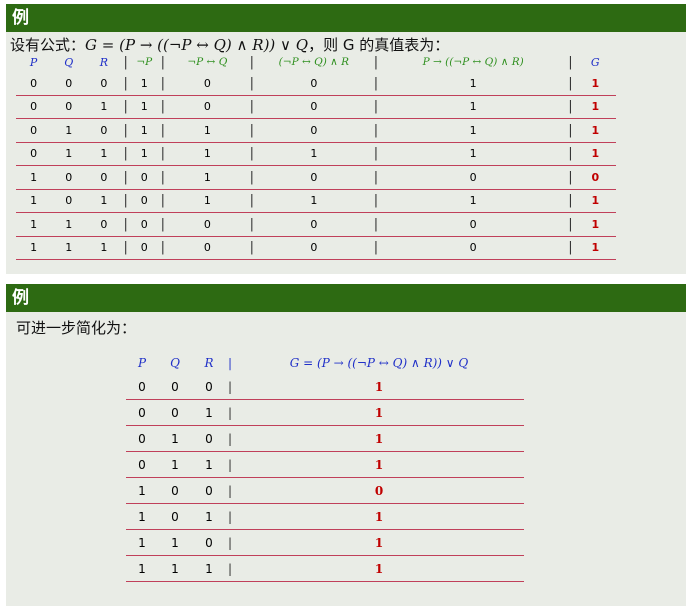 The width and height of the screenshot is (692, 612). I want to click on g-value-cell: 0, so click(595, 177).